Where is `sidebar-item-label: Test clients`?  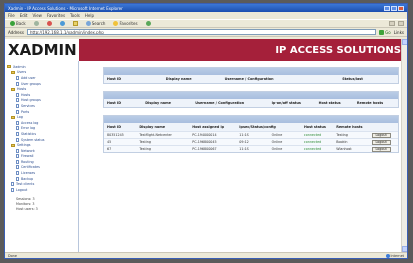
sidebar-item-label: Test clients is located at coordinates (25, 184).